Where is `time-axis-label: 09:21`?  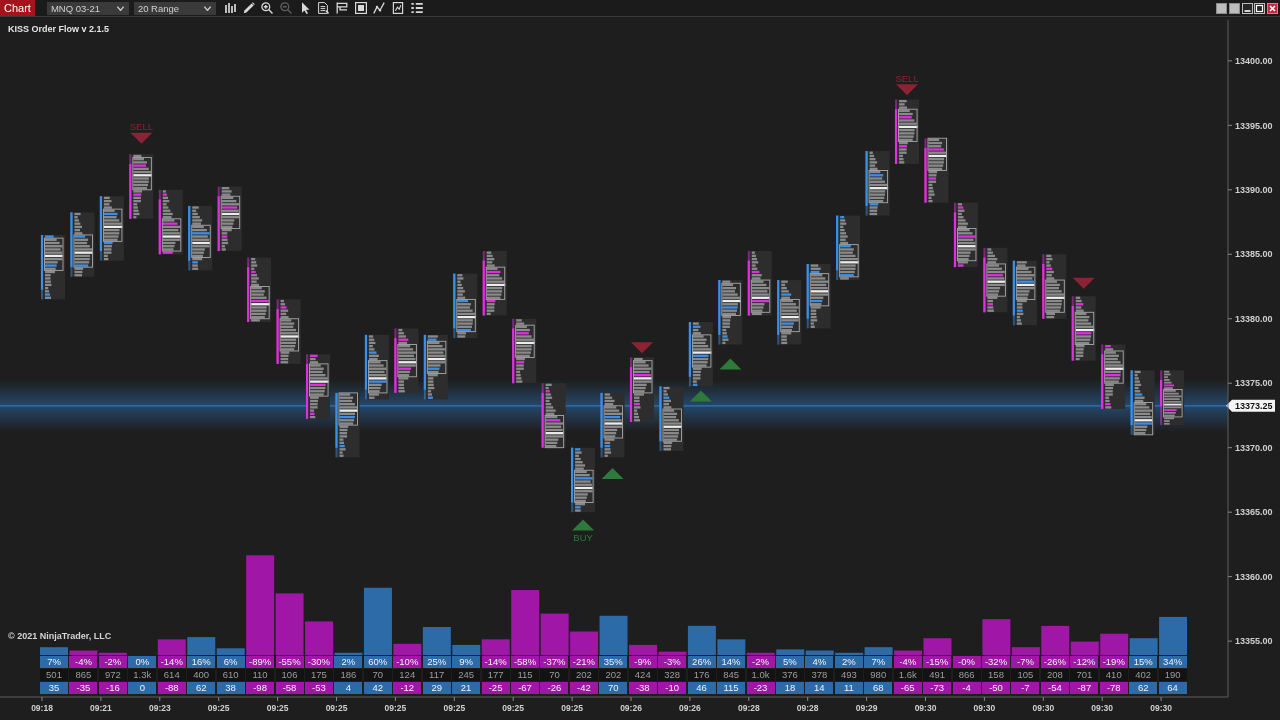 time-axis-label: 09:21 is located at coordinates (101, 708).